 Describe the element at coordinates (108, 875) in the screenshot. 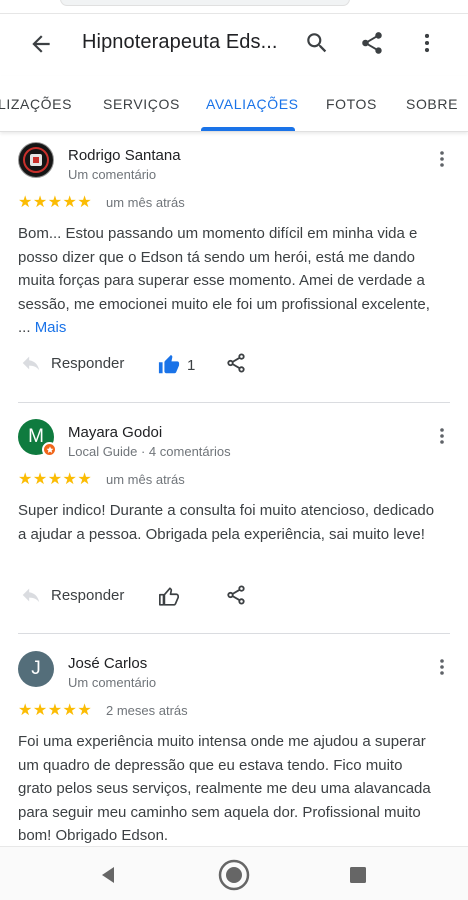

I see `nav-back-icon` at that location.